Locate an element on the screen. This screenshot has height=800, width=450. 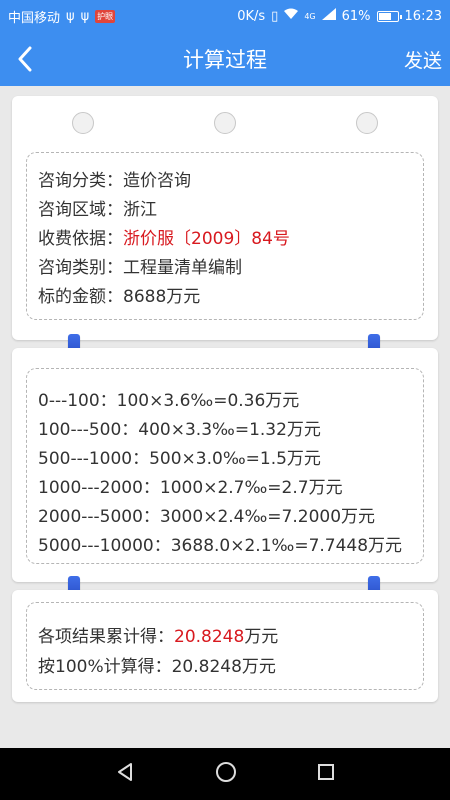
amount-value: 8688万元 is located at coordinates (162, 297).